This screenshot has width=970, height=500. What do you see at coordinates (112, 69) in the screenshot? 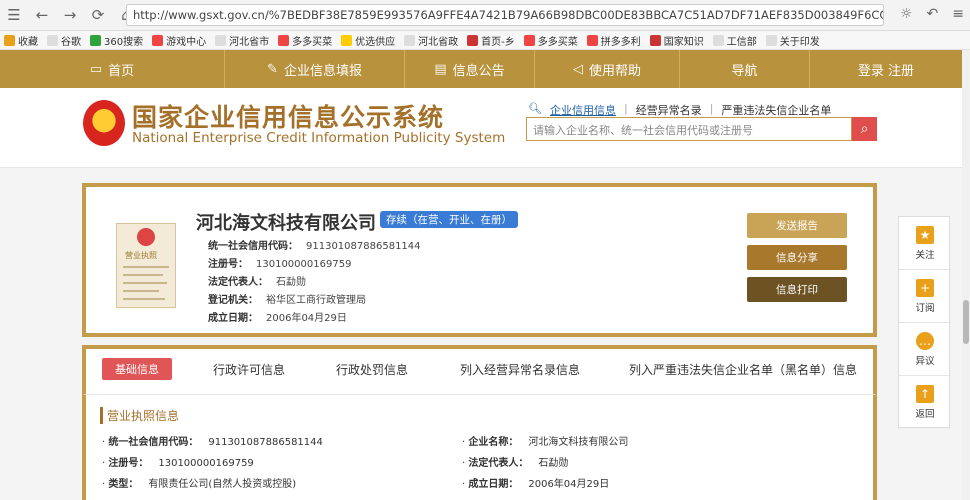
I see `nav-home: ▭ 首页` at bounding box center [112, 69].